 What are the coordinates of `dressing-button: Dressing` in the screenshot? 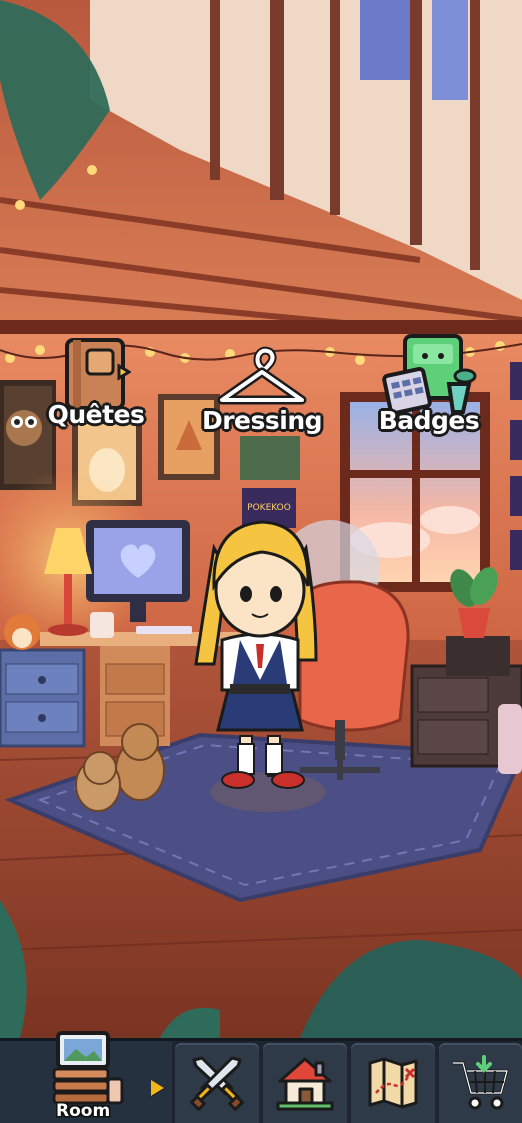 It's located at (262, 389).